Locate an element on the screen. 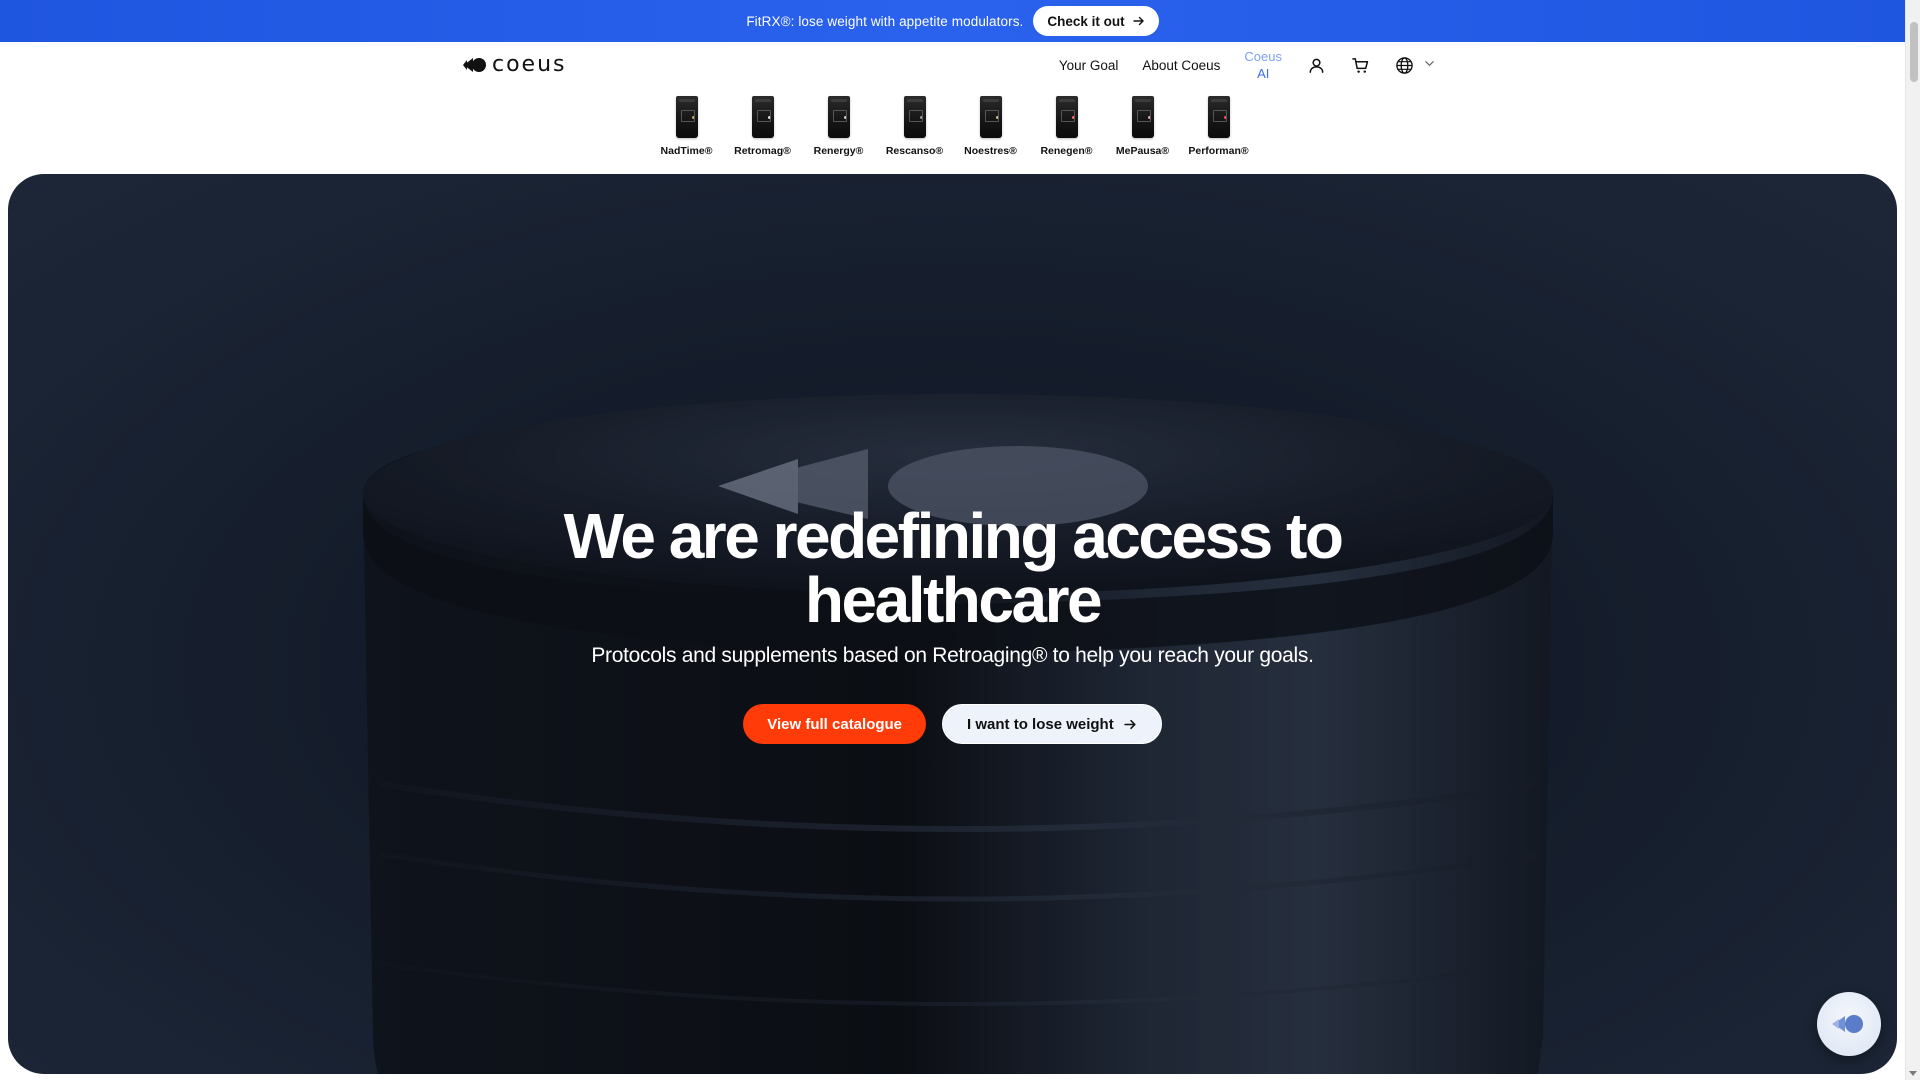 Image resolution: width=1920 pixels, height=1080 pixels. product-label: NadTime® is located at coordinates (686, 151).